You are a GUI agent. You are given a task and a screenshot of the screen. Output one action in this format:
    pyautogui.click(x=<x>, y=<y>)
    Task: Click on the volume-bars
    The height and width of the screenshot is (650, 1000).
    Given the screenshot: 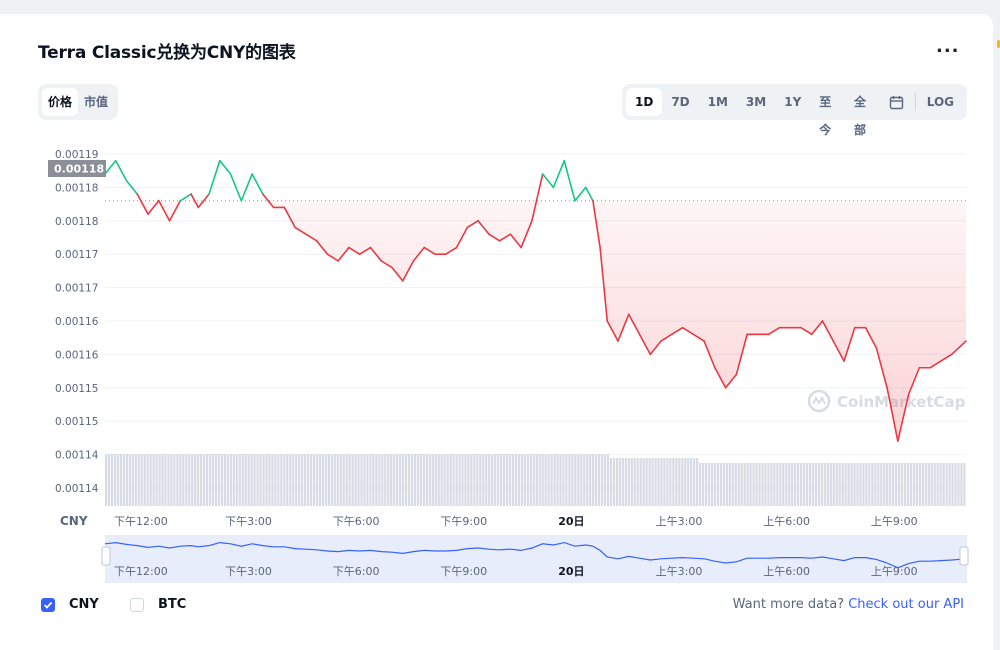 What is the action you would take?
    pyautogui.click(x=535, y=480)
    